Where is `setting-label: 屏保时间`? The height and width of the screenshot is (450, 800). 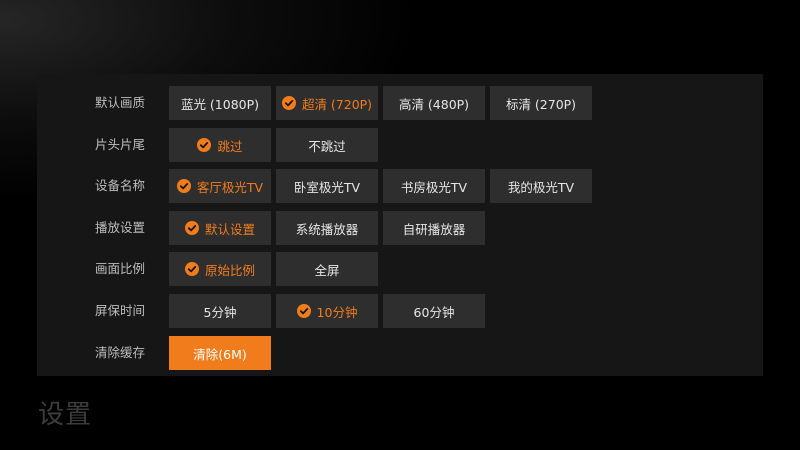 setting-label: 屏保时间 is located at coordinates (120, 310).